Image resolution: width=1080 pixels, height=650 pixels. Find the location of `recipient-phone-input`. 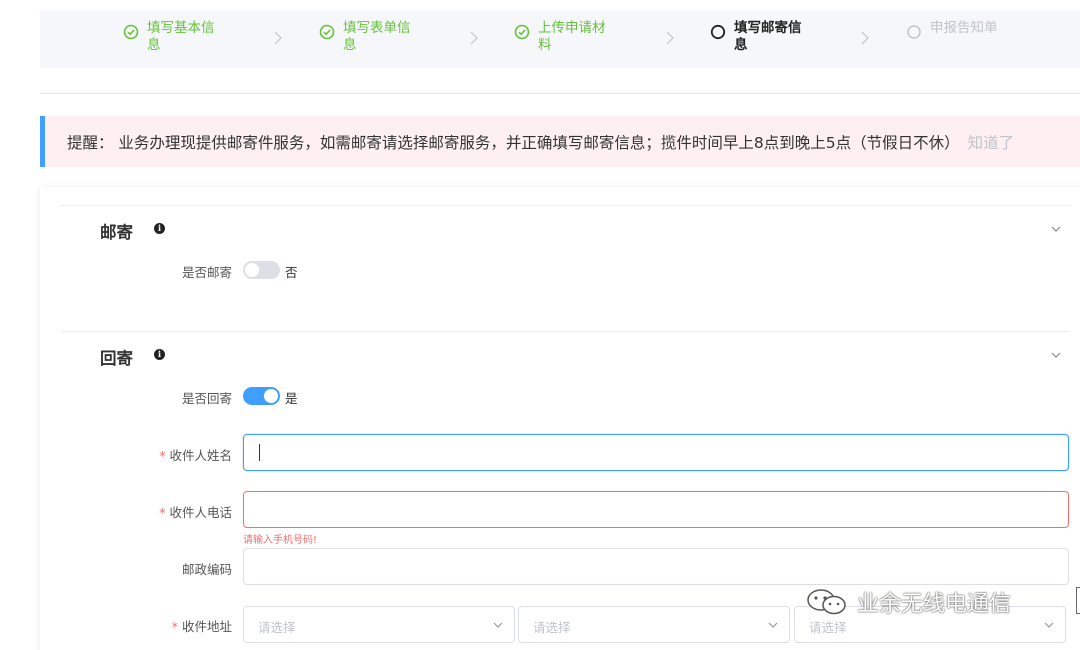

recipient-phone-input is located at coordinates (656, 509).